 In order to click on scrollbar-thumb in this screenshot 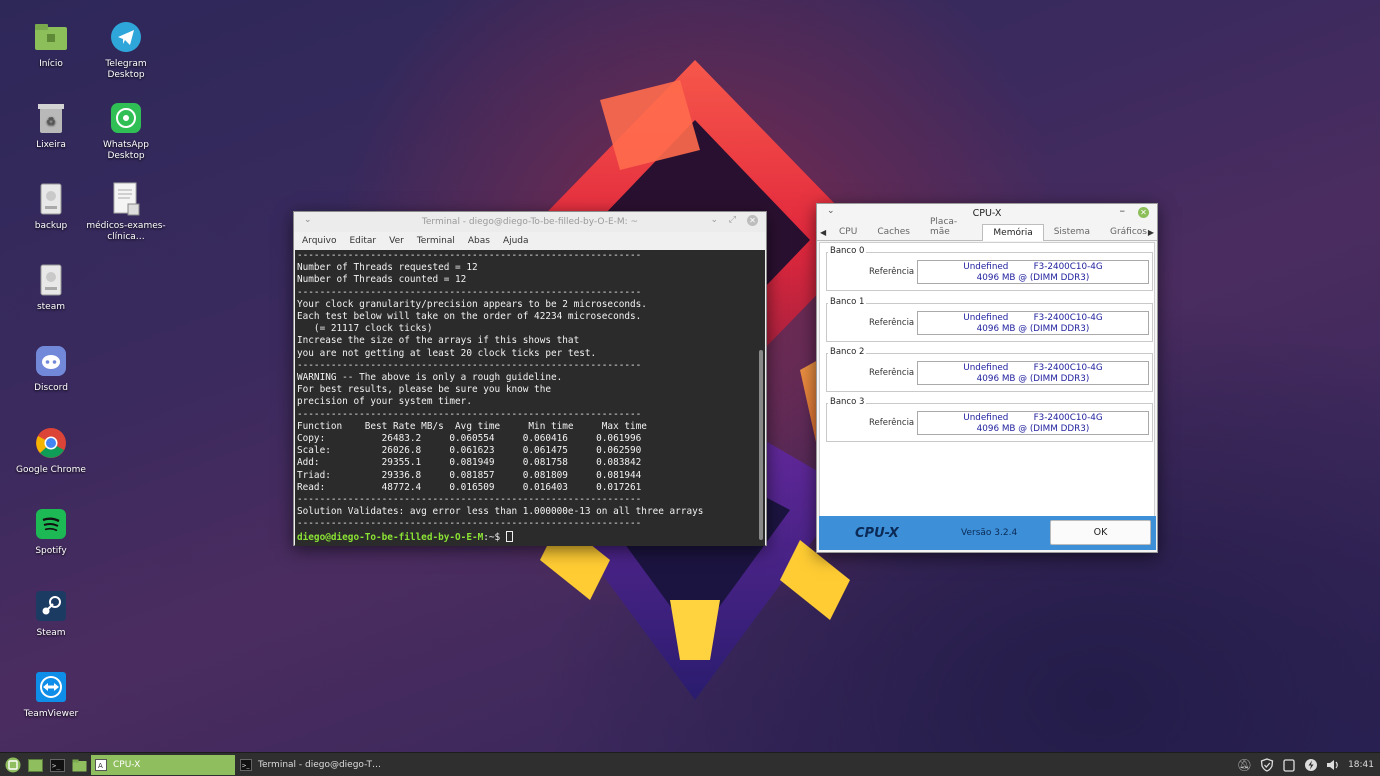, I will do `click(761, 445)`.